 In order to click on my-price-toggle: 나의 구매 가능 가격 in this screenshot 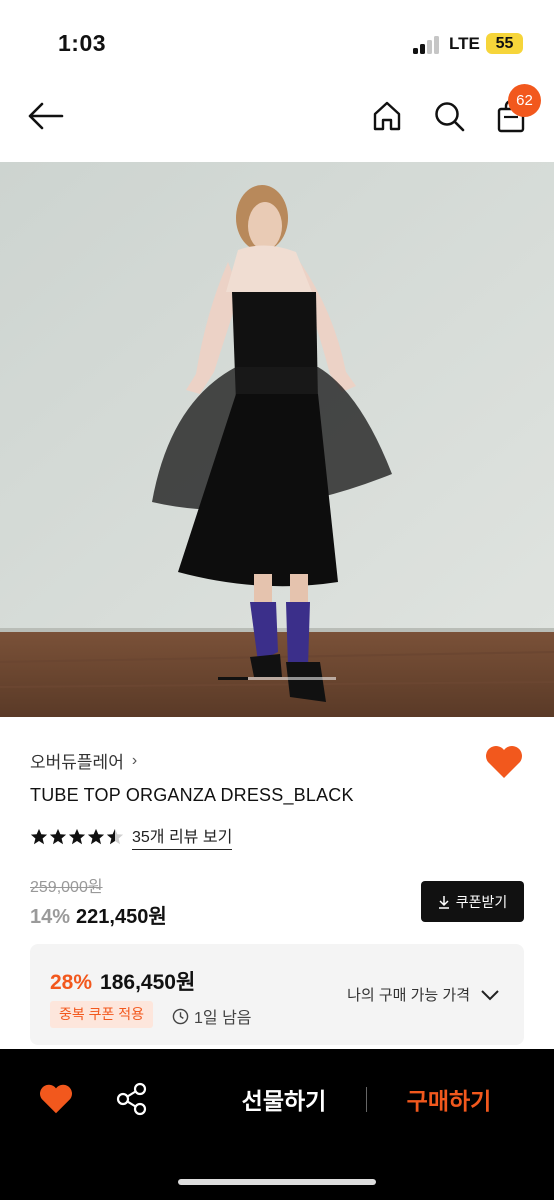, I will do `click(423, 994)`.